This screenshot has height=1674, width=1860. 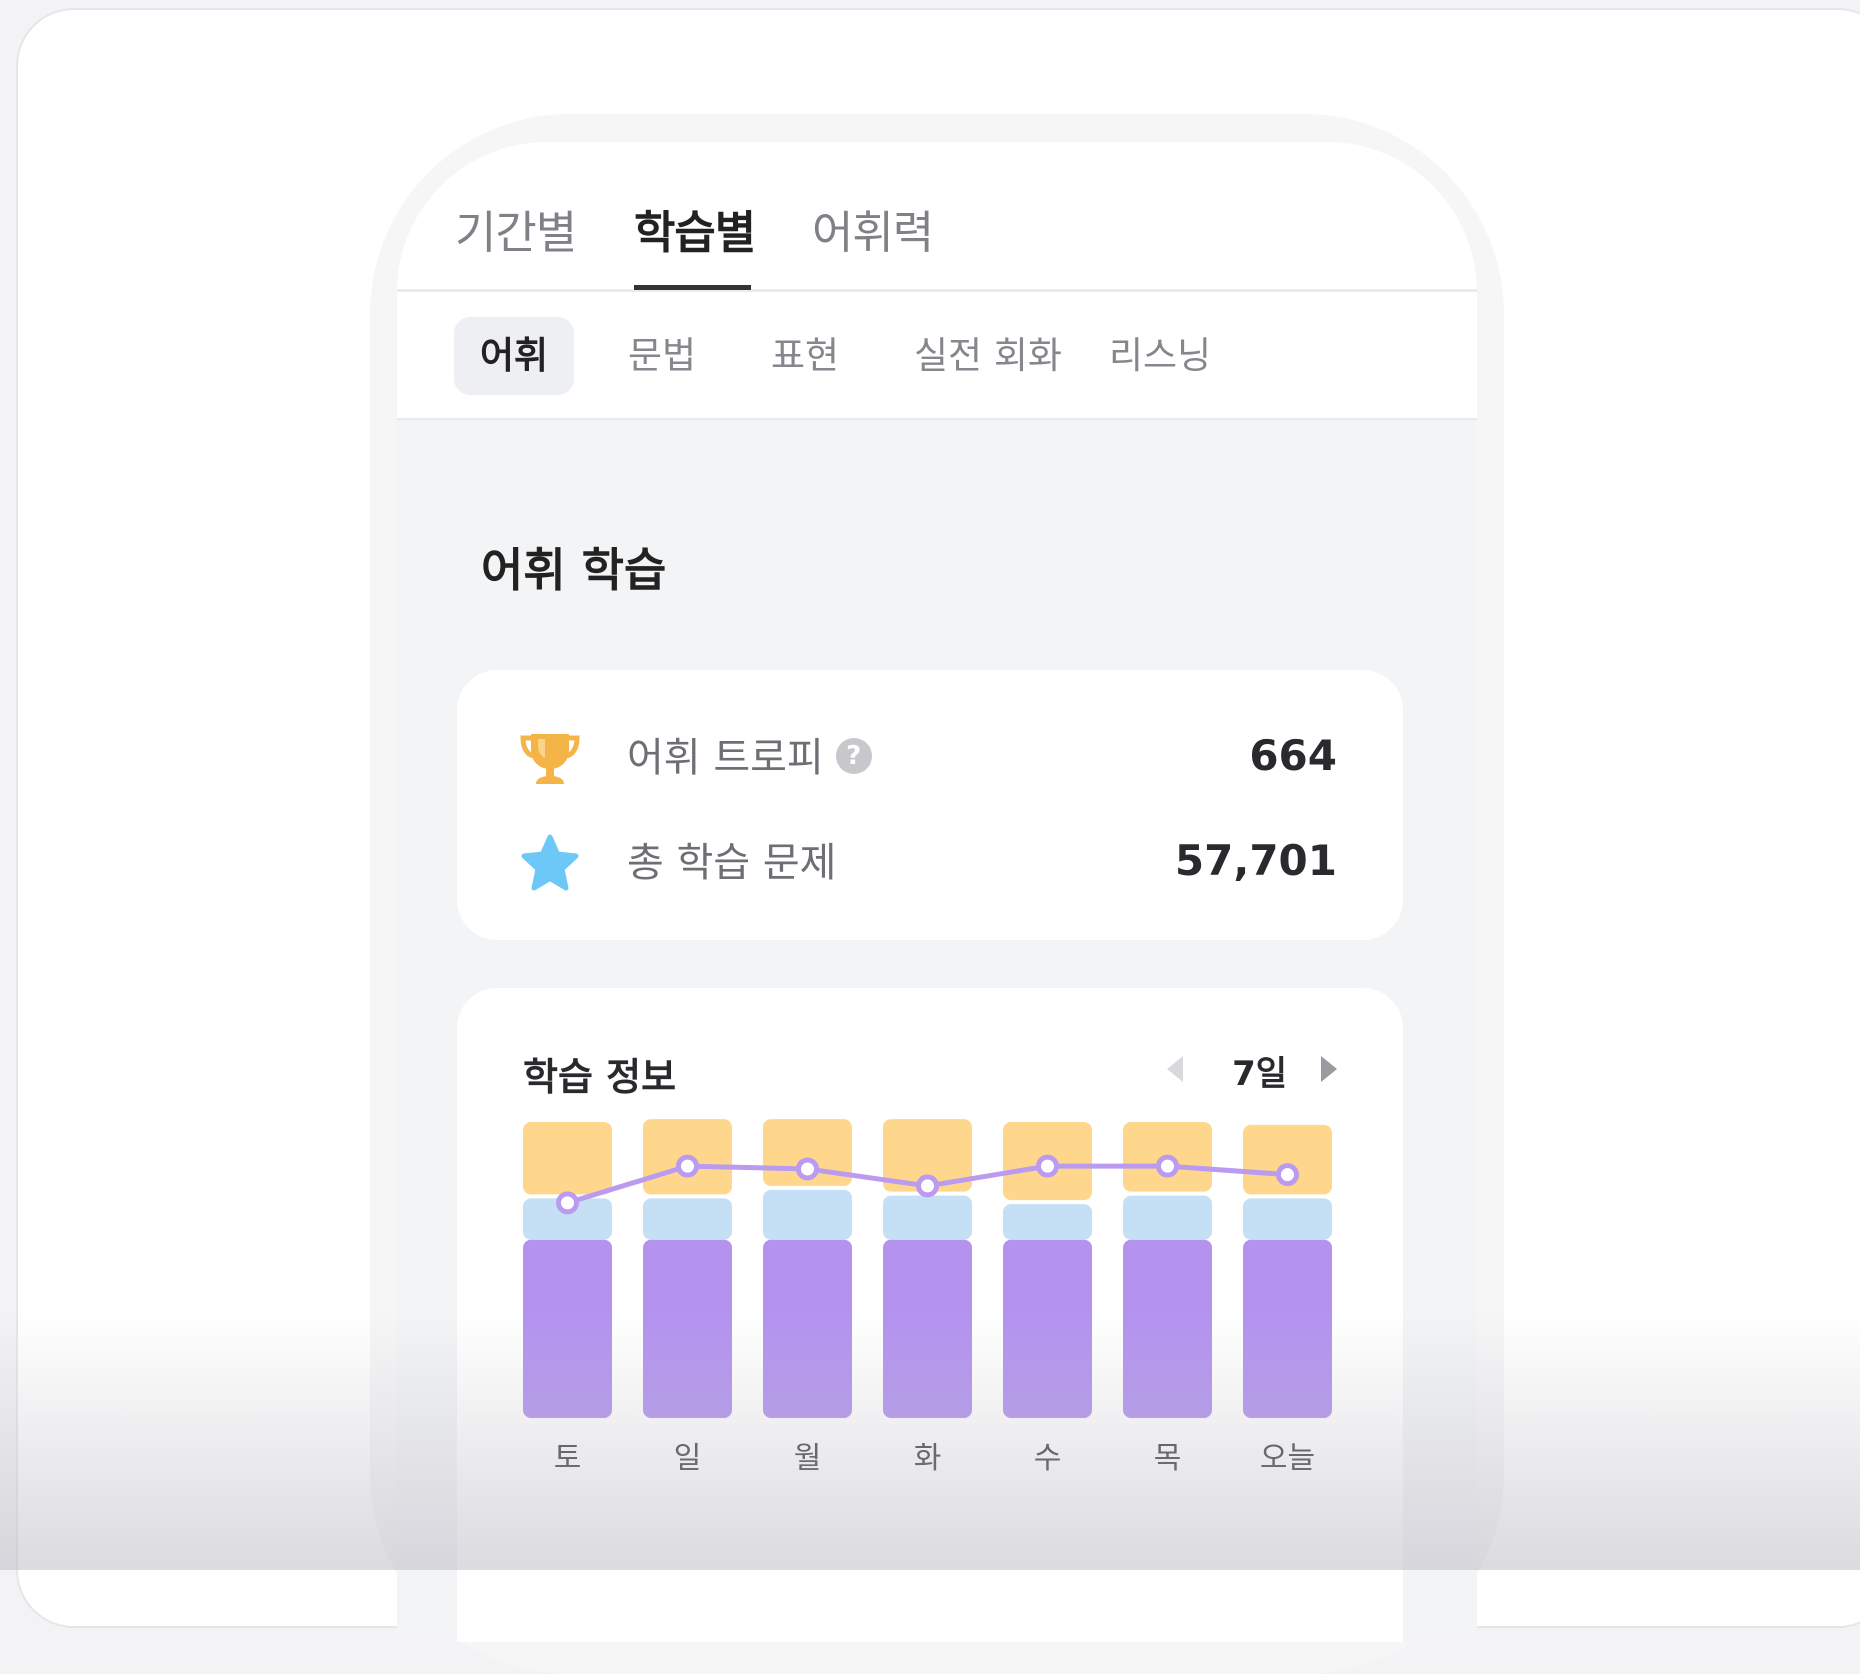 I want to click on trophy-row: 어휘 트로피? 664, so click(x=930, y=760).